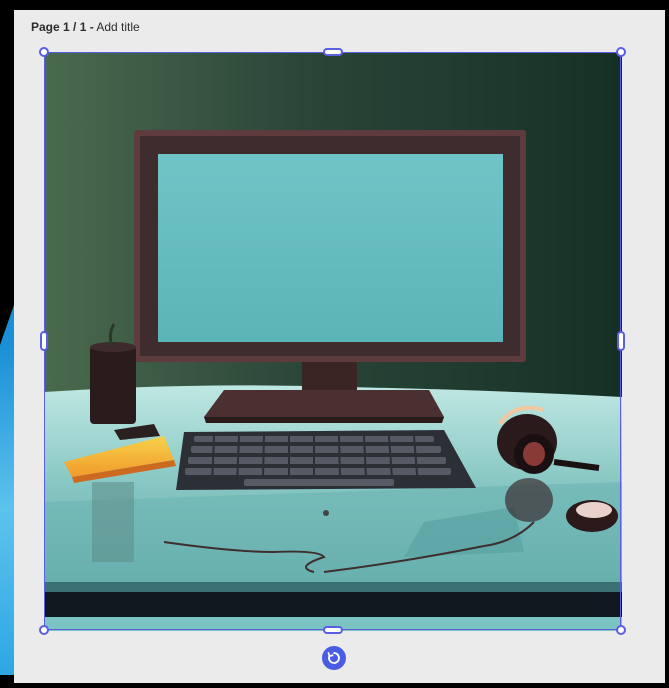 The image size is (669, 688). What do you see at coordinates (667, 344) in the screenshot?
I see `right-edge` at bounding box center [667, 344].